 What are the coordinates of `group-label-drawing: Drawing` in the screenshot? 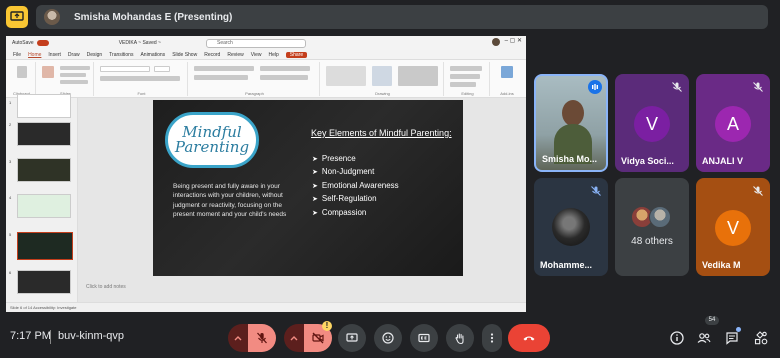 It's located at (382, 93).